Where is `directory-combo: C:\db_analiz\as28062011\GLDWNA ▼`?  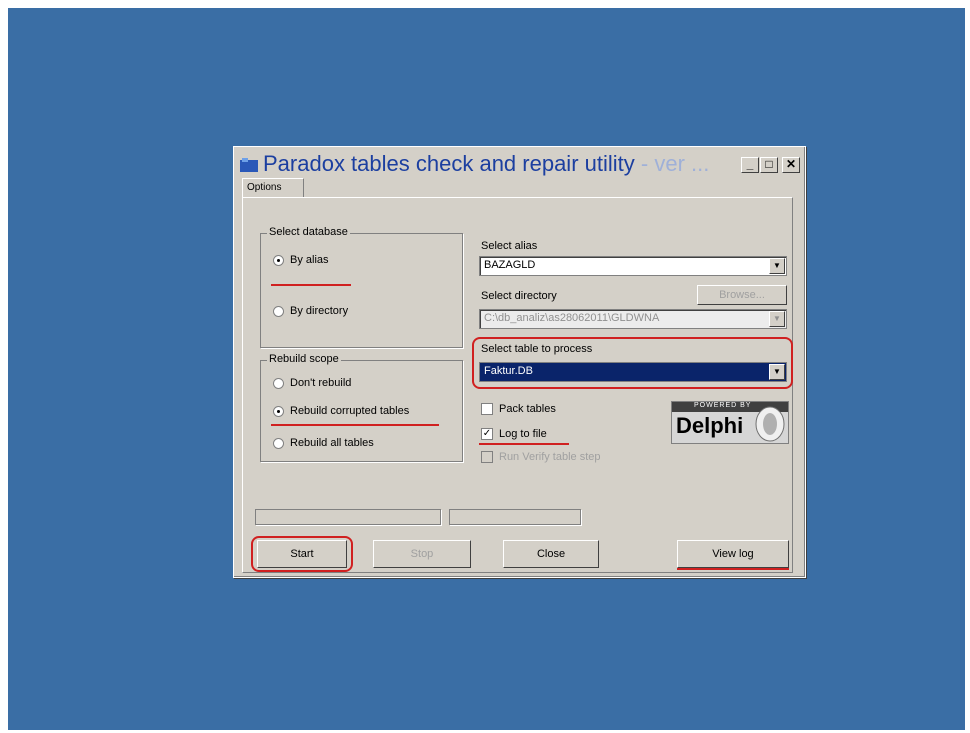
directory-combo: C:\db_analiz\as28062011\GLDWNA ▼ is located at coordinates (633, 319).